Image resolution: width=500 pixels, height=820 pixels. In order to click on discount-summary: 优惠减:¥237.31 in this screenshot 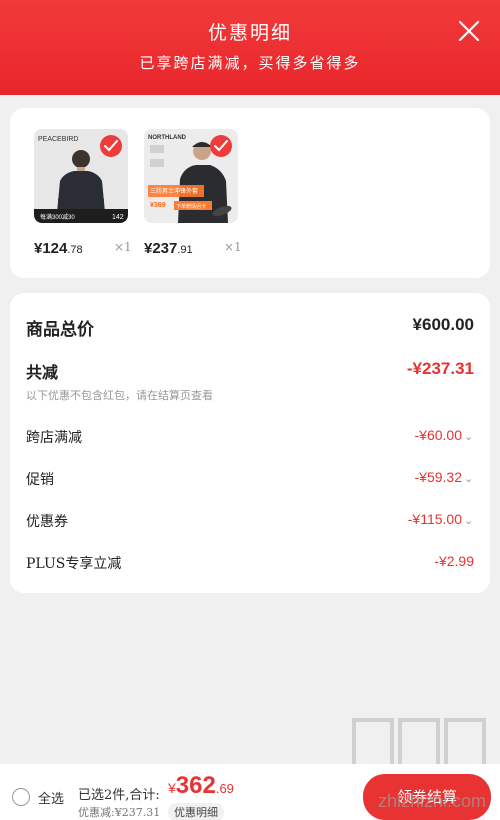, I will do `click(119, 812)`.